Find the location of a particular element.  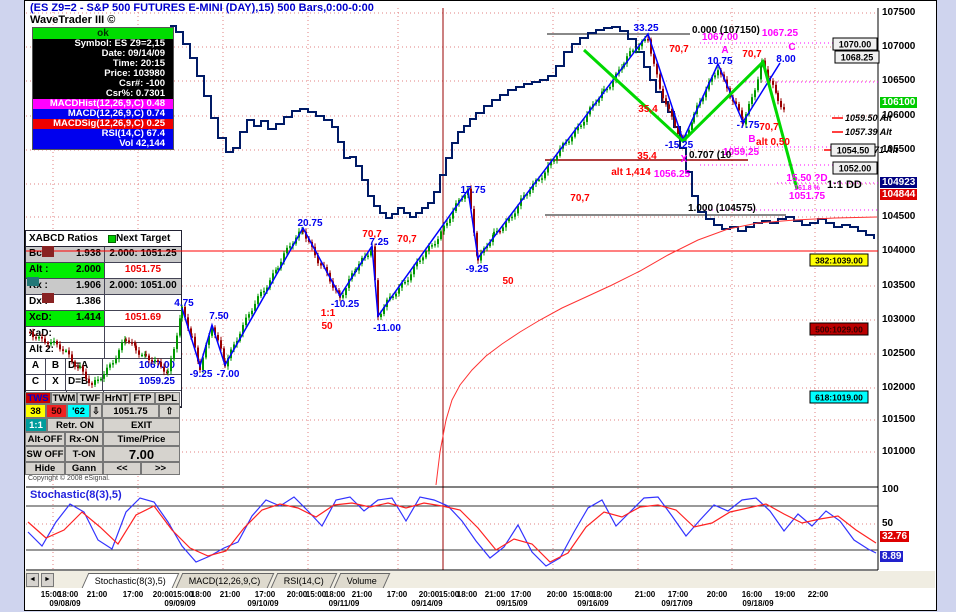

tab-scroll-right-icon: ► is located at coordinates (47, 580).